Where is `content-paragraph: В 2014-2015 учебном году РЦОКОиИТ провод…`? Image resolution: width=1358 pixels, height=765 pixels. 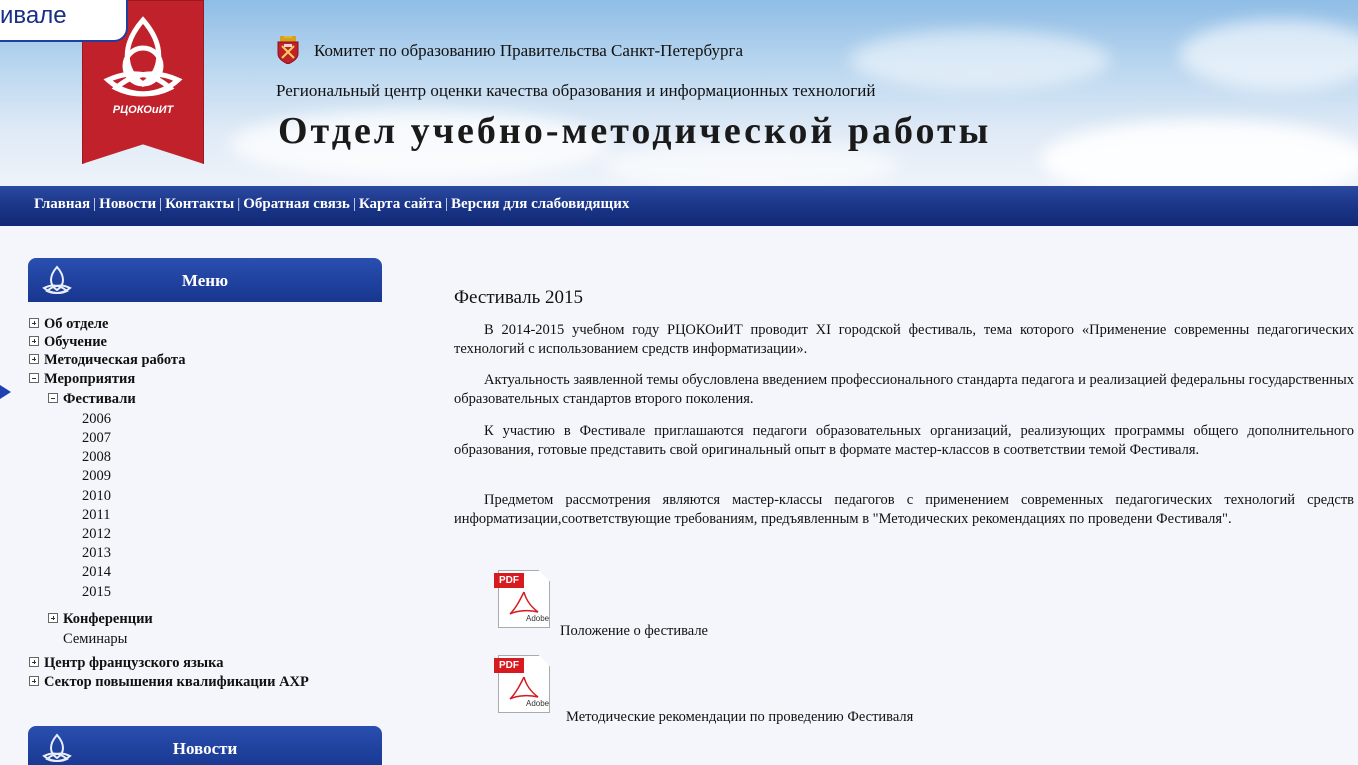
content-paragraph: В 2014-2015 учебном году РЦОКОиИТ провод… is located at coordinates (904, 339).